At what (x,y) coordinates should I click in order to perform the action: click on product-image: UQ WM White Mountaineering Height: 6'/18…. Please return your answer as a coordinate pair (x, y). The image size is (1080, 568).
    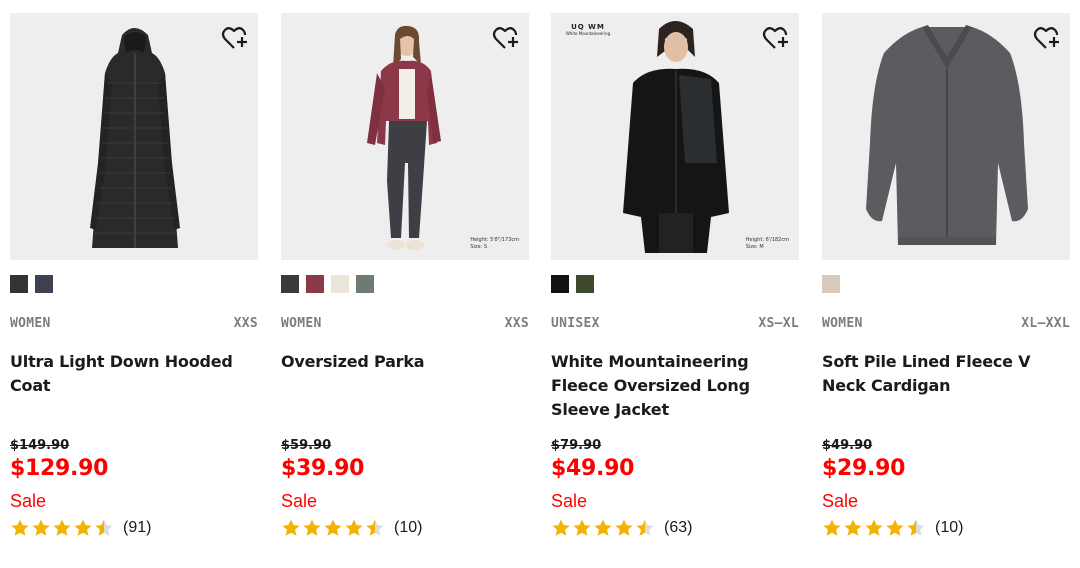
    Looking at the image, I should click on (675, 136).